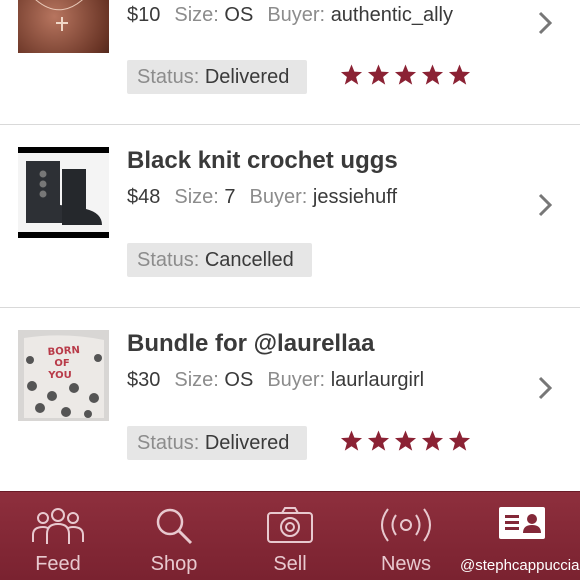 The width and height of the screenshot is (580, 580). Describe the element at coordinates (63, 351) in the screenshot. I see `thumb-text: BORN` at that location.